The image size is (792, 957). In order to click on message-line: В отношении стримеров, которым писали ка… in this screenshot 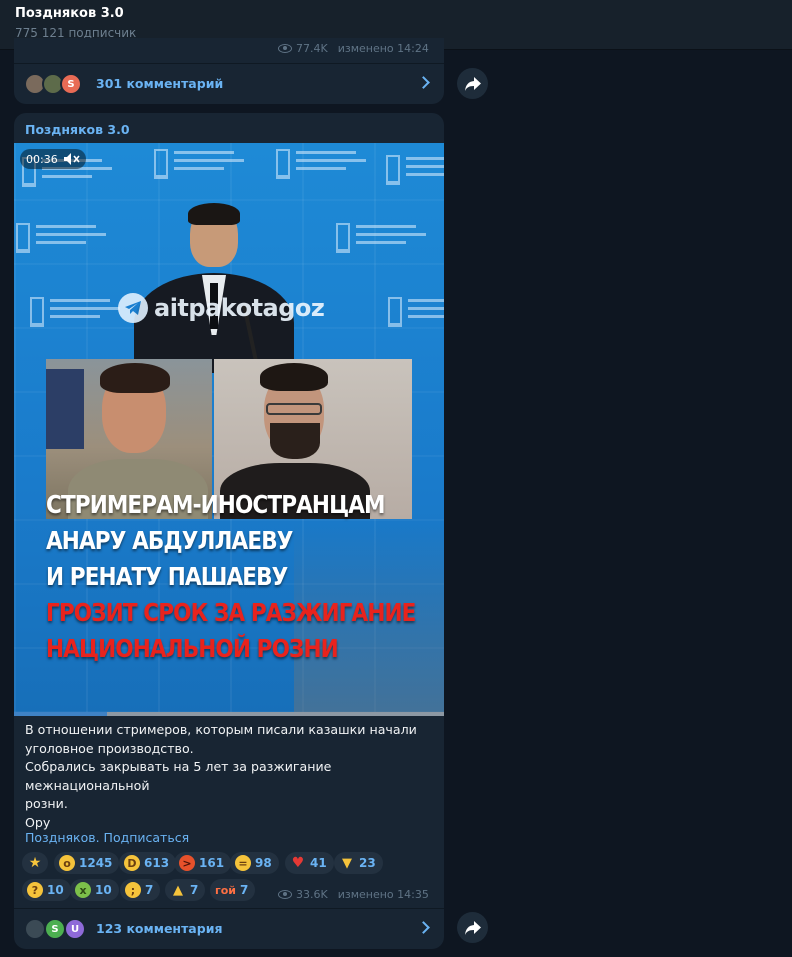, I will do `click(221, 729)`.